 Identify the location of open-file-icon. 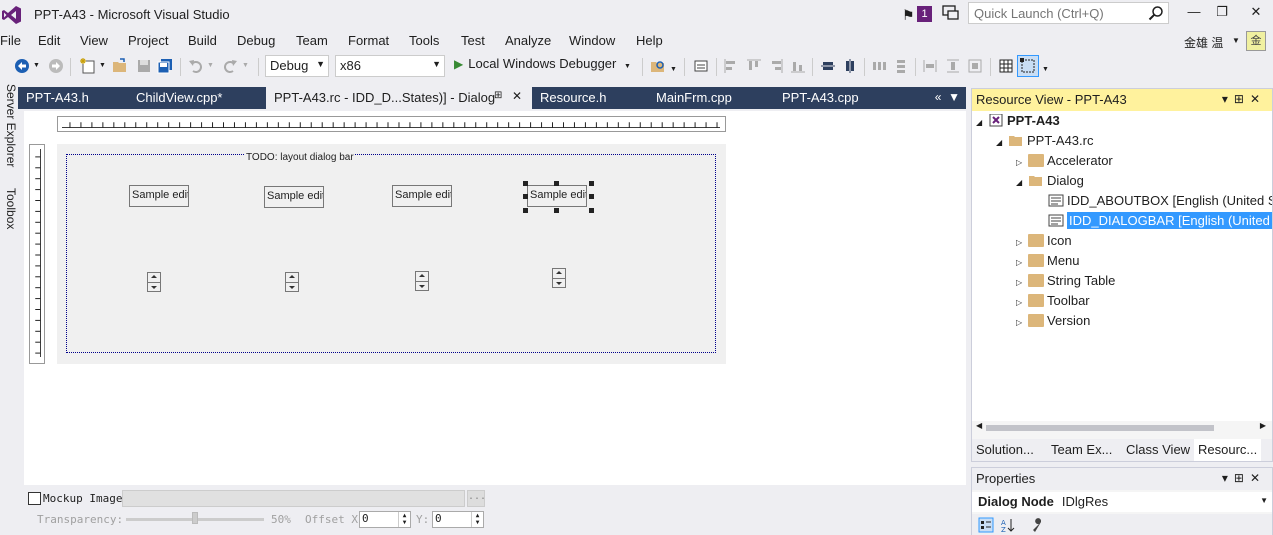
(120, 66).